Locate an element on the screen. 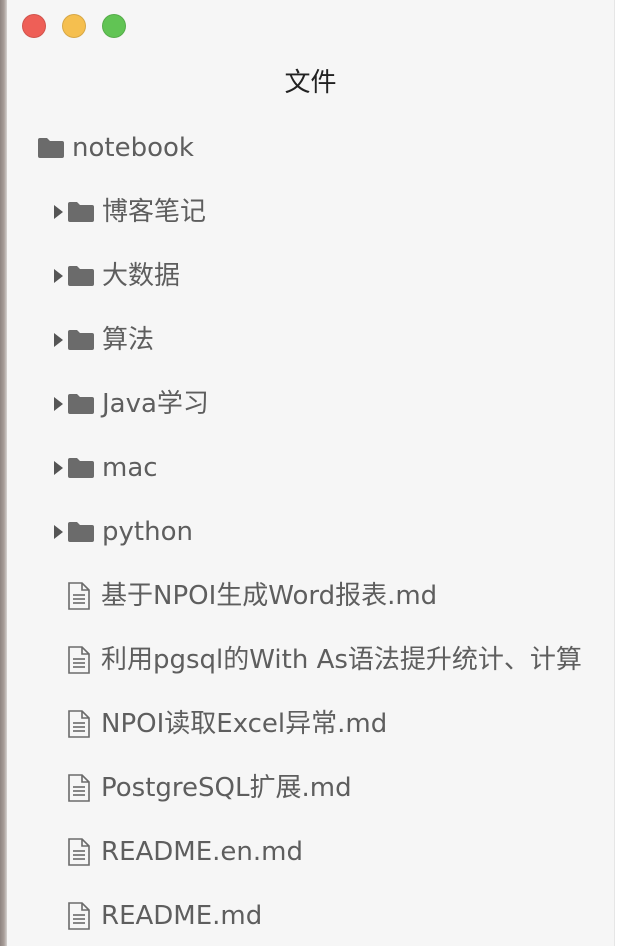  tree-item-folder: mac is located at coordinates (106, 468).